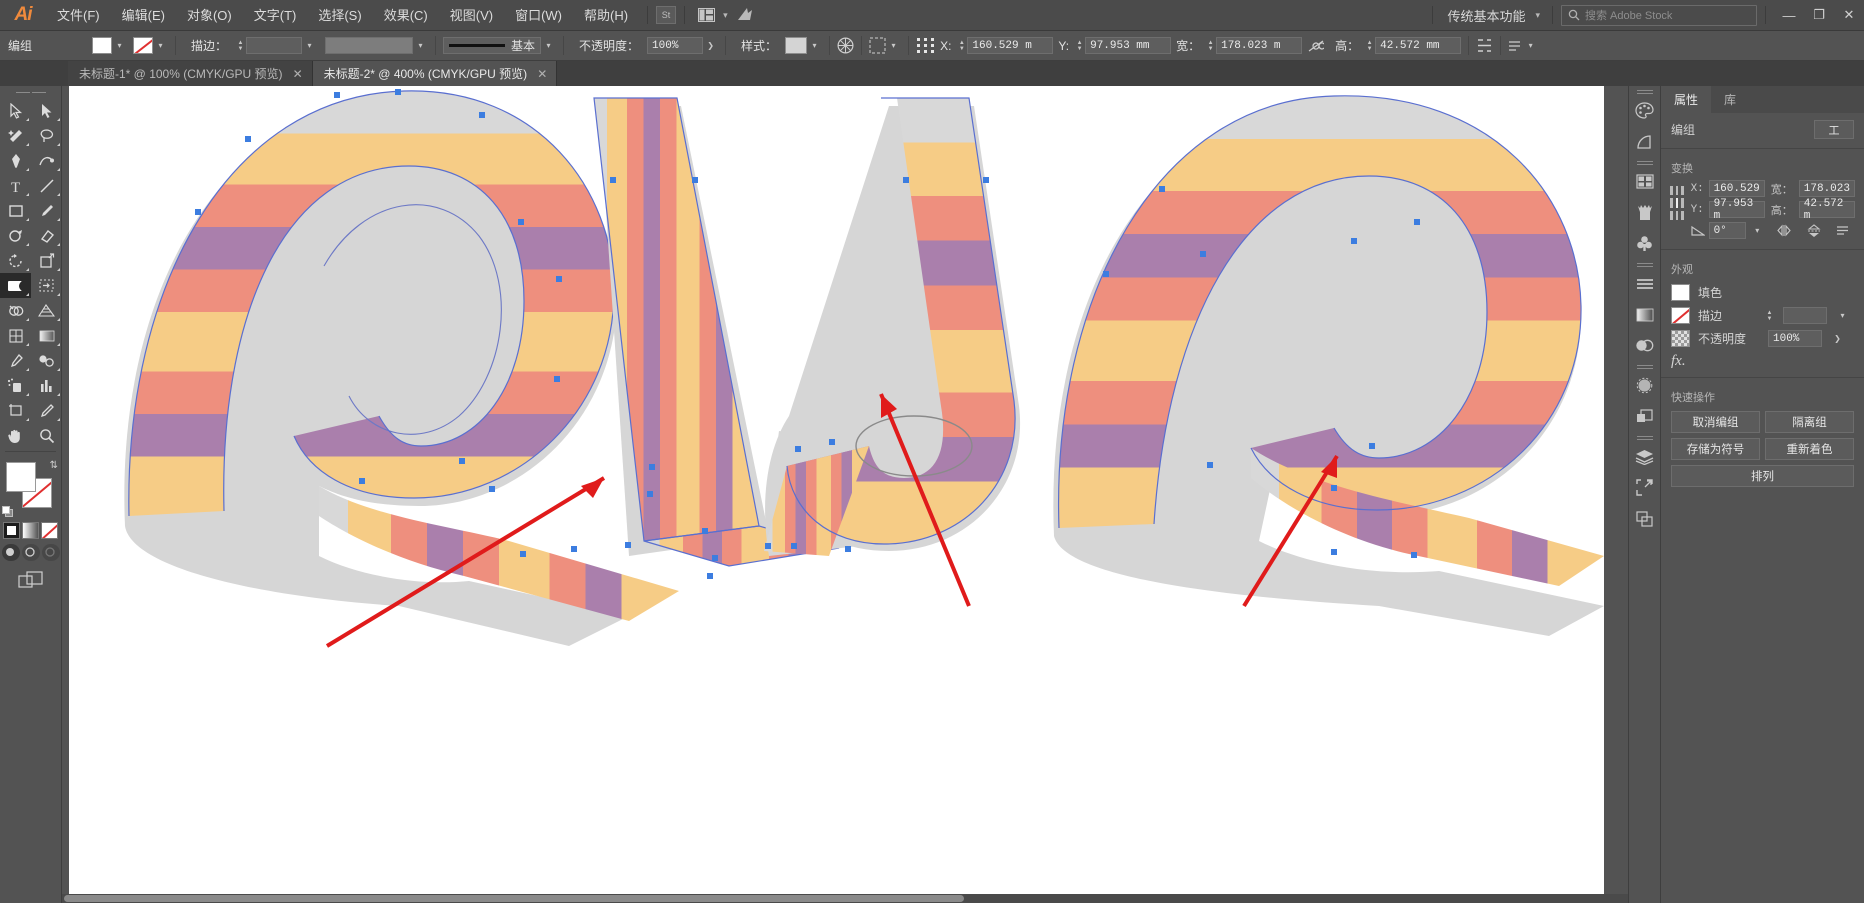  What do you see at coordinates (1715, 422) in the screenshot?
I see `ungroup-button: 取消编组` at bounding box center [1715, 422].